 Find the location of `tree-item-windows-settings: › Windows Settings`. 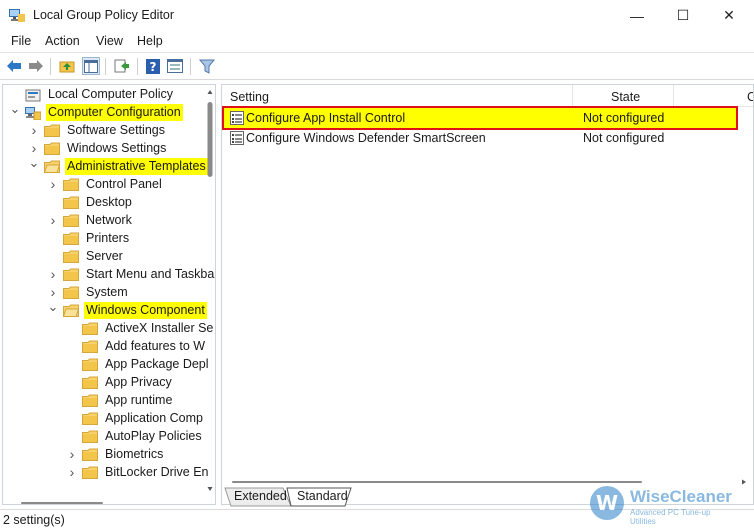

tree-item-windows-settings: › Windows Settings is located at coordinates (98, 148).